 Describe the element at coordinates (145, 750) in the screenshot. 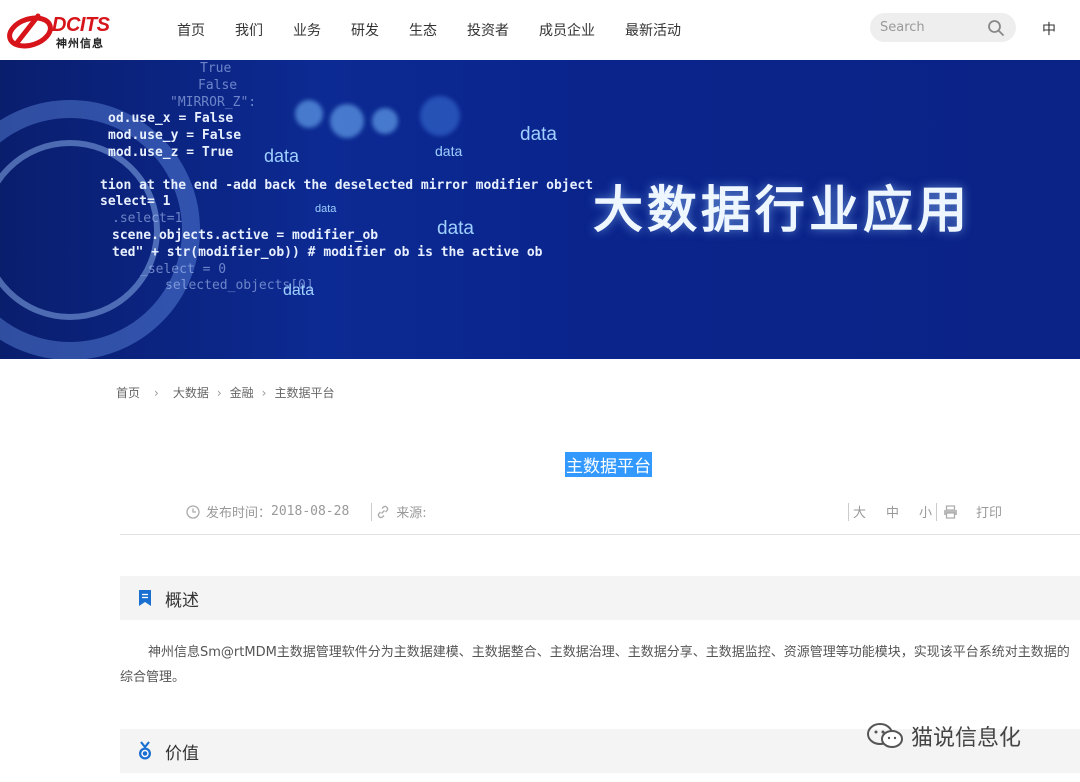

I see `medal-icon` at that location.